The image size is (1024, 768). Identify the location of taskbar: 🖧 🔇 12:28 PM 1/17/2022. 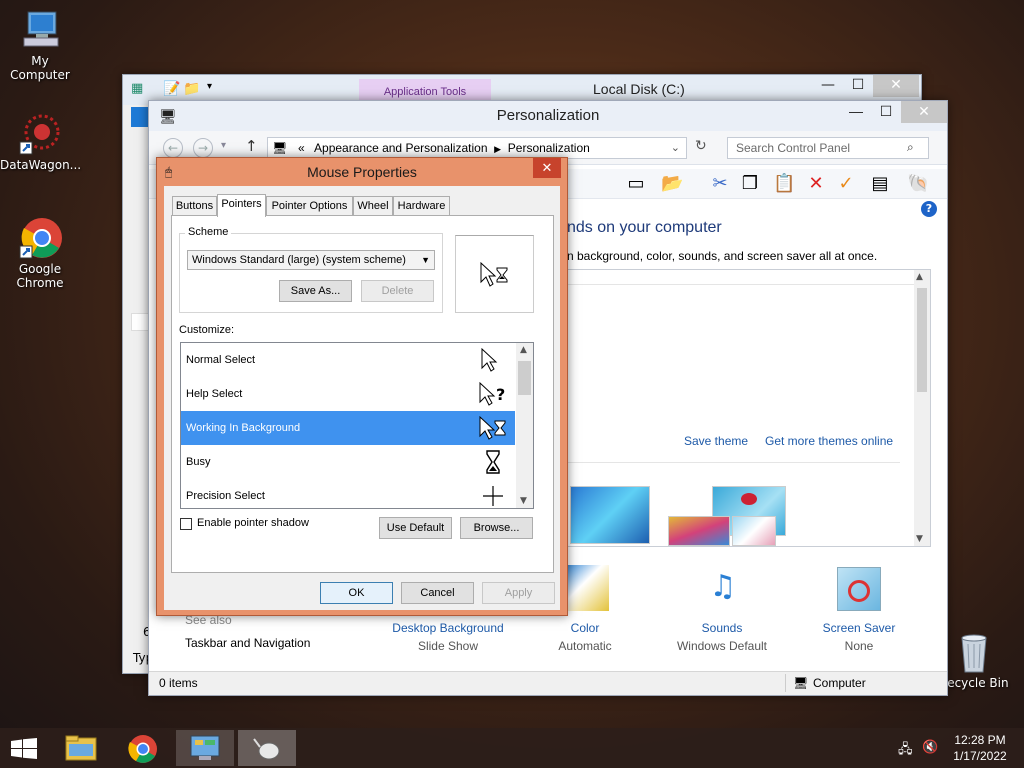
(512, 748).